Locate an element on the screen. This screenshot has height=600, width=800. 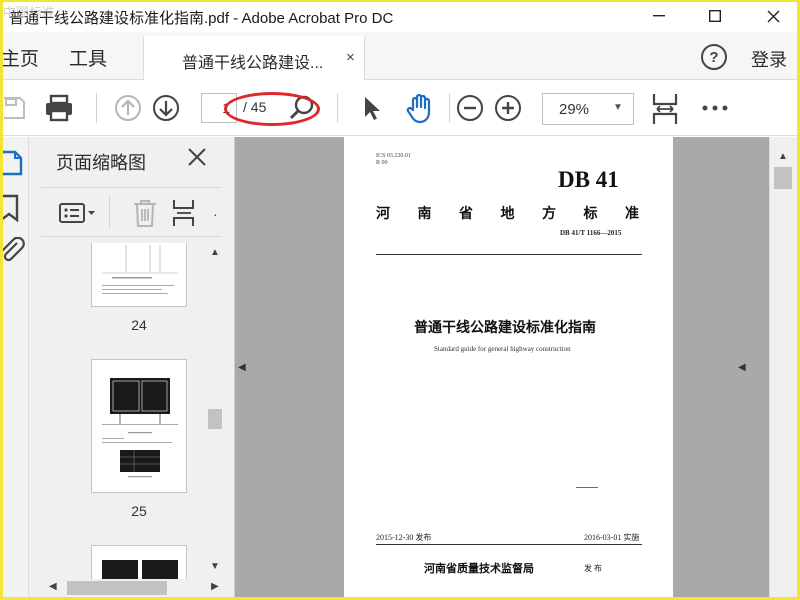
zoom-out-button is located at coordinates (470, 108).